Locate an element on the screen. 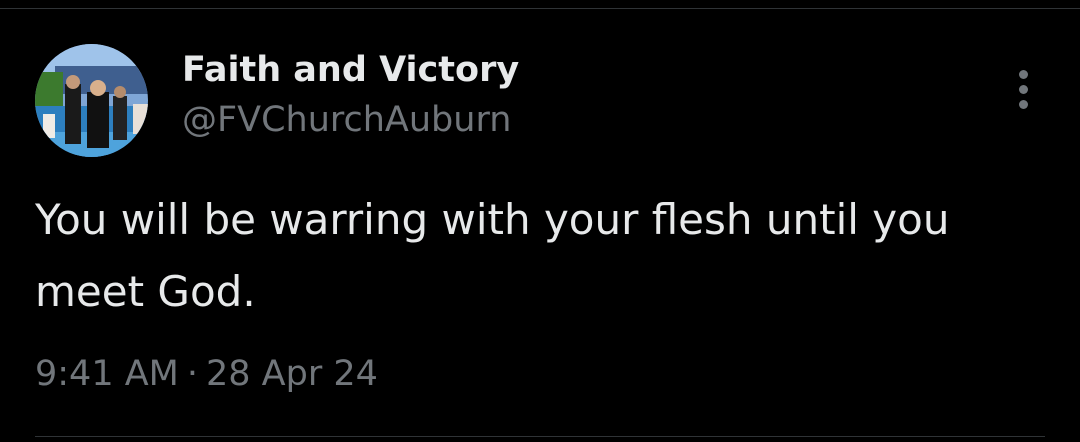 The image size is (1080, 442). tweet-date: 28 Apr 24 is located at coordinates (292, 374).